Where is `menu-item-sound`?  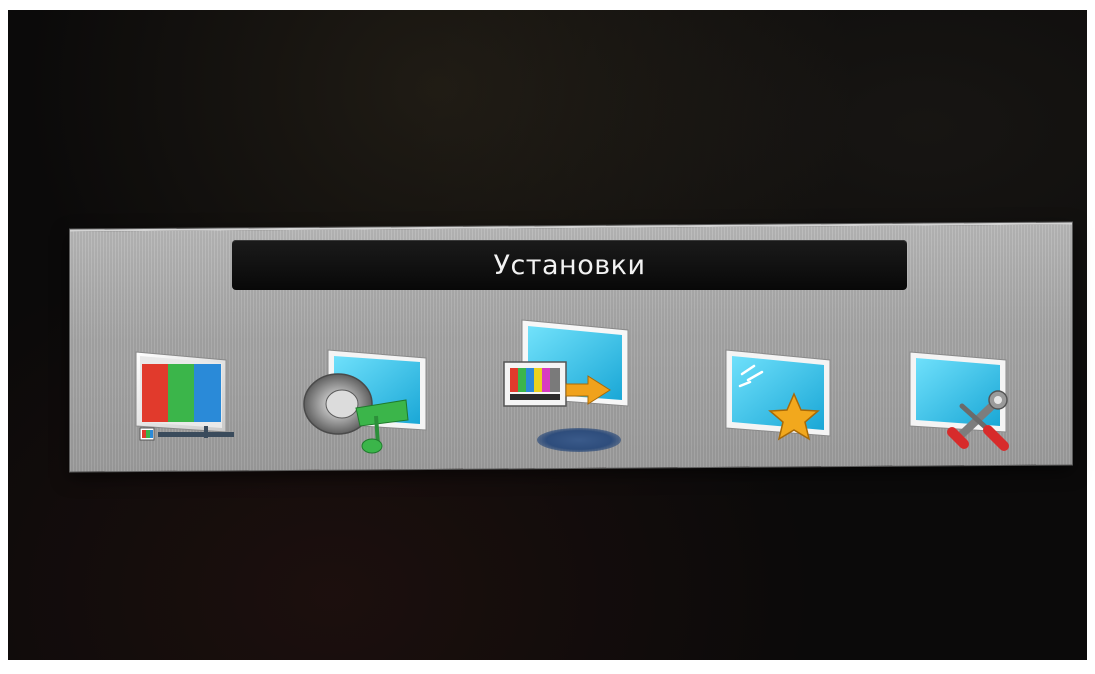
menu-item-sound is located at coordinates (367, 401).